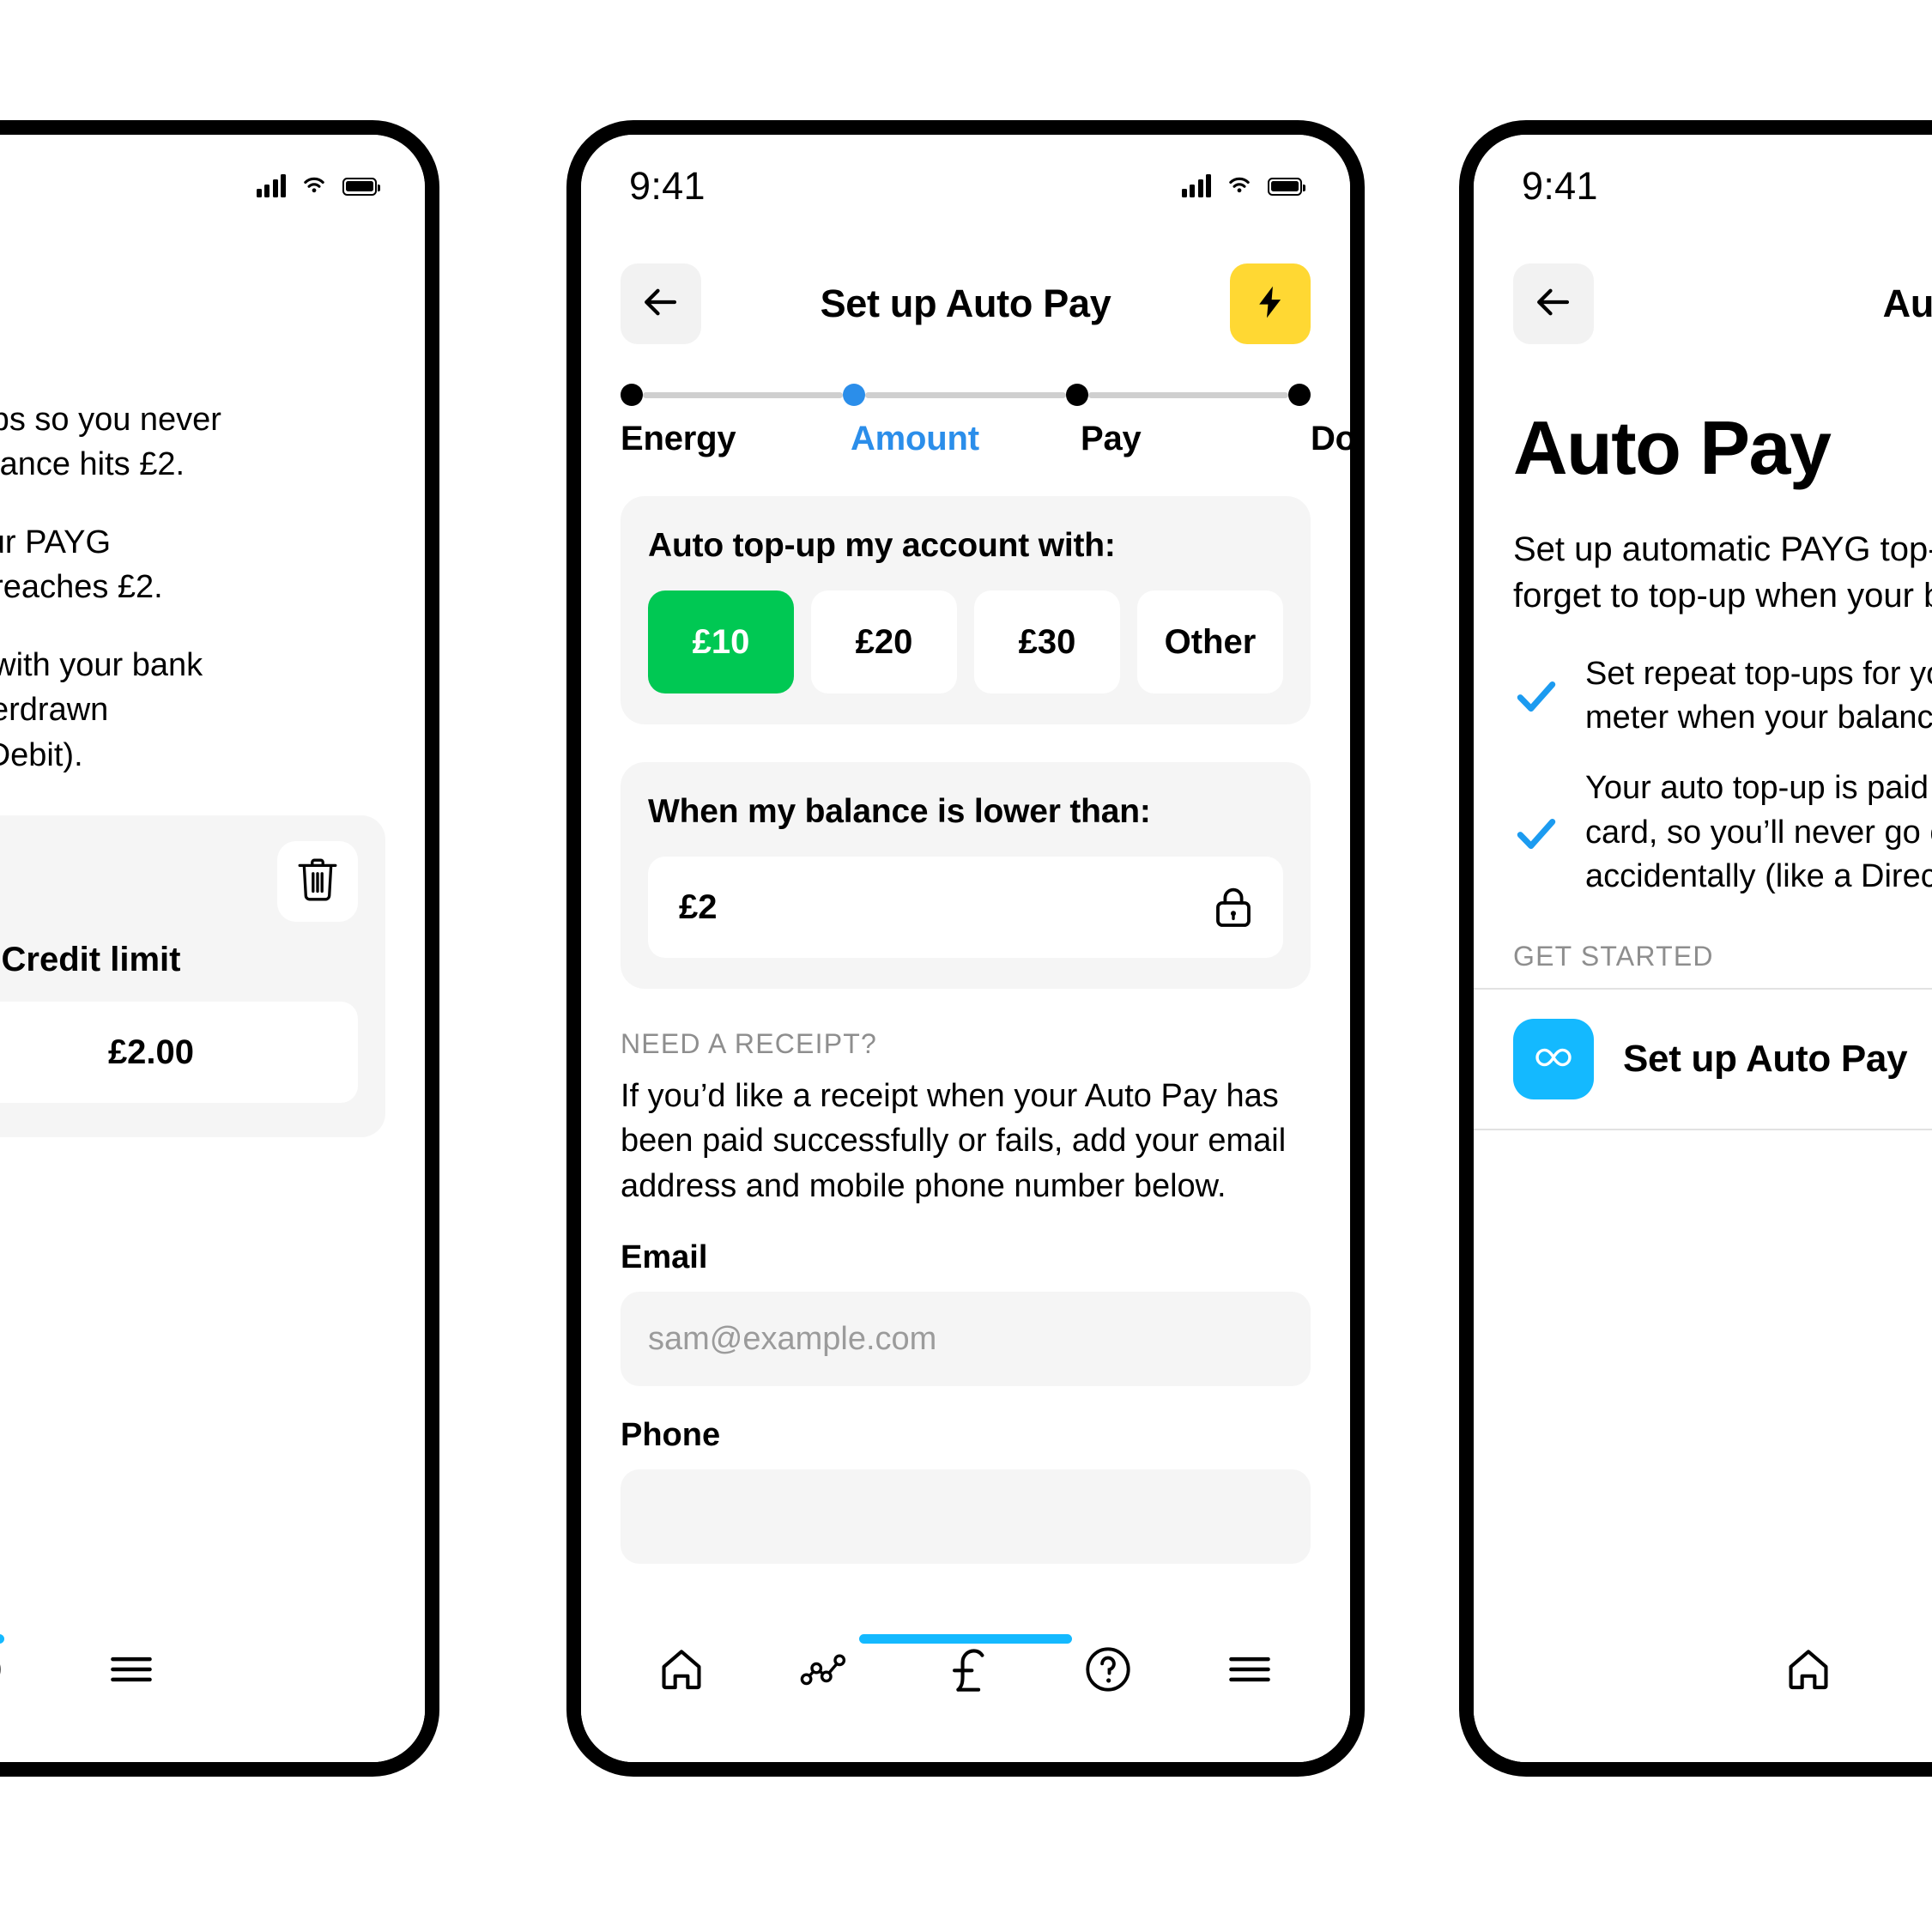 The image size is (1932, 1932). Describe the element at coordinates (1233, 908) in the screenshot. I see `lock-icon` at that location.